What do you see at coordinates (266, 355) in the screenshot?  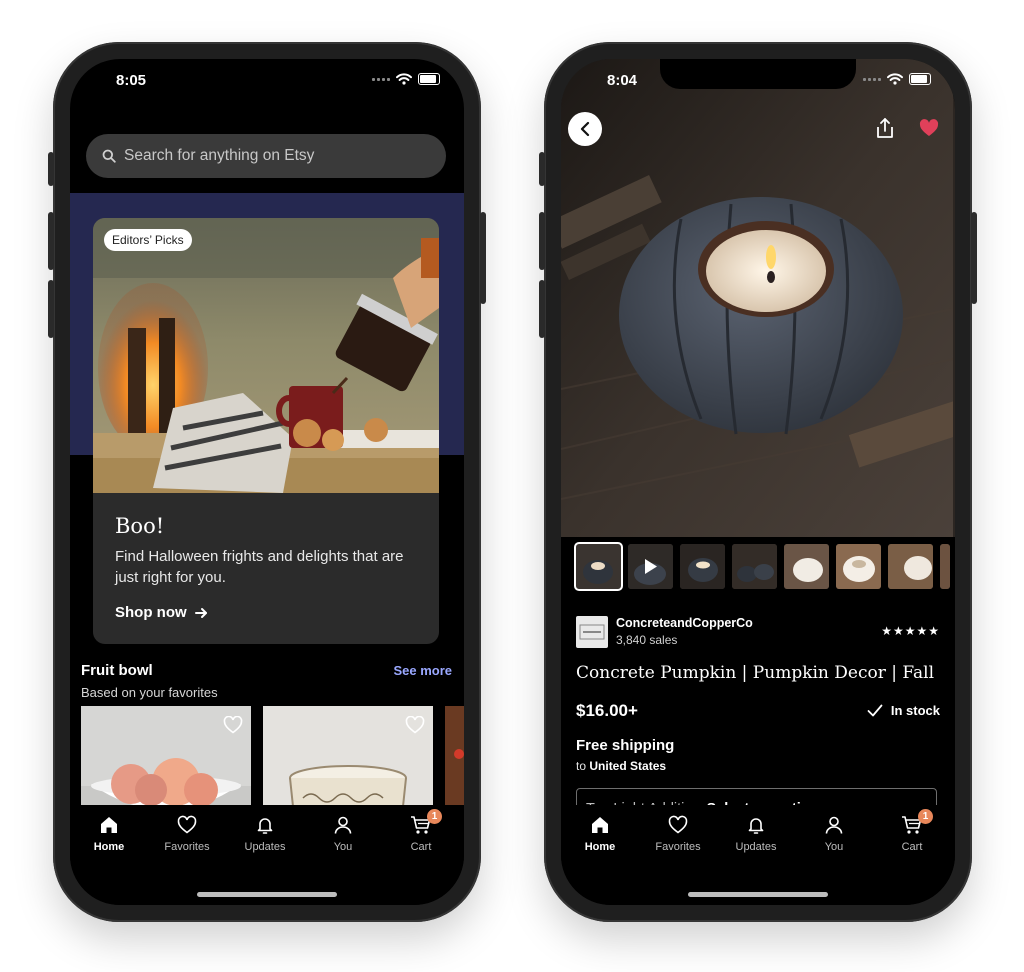 I see `promo-image: Editors’ Picks` at bounding box center [266, 355].